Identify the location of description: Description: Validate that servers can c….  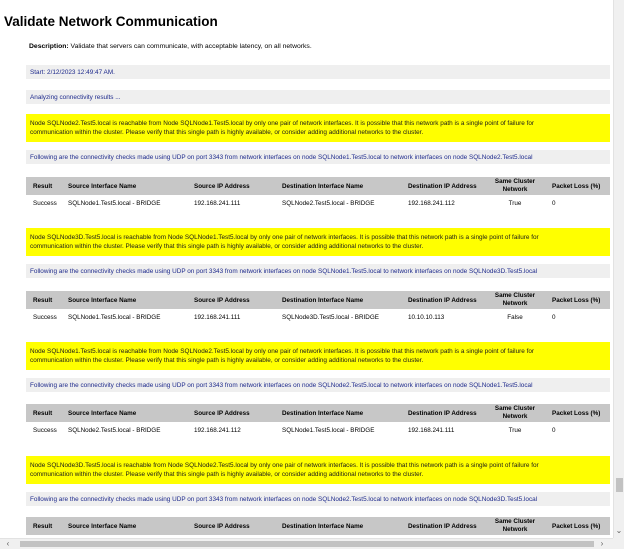
(314, 46).